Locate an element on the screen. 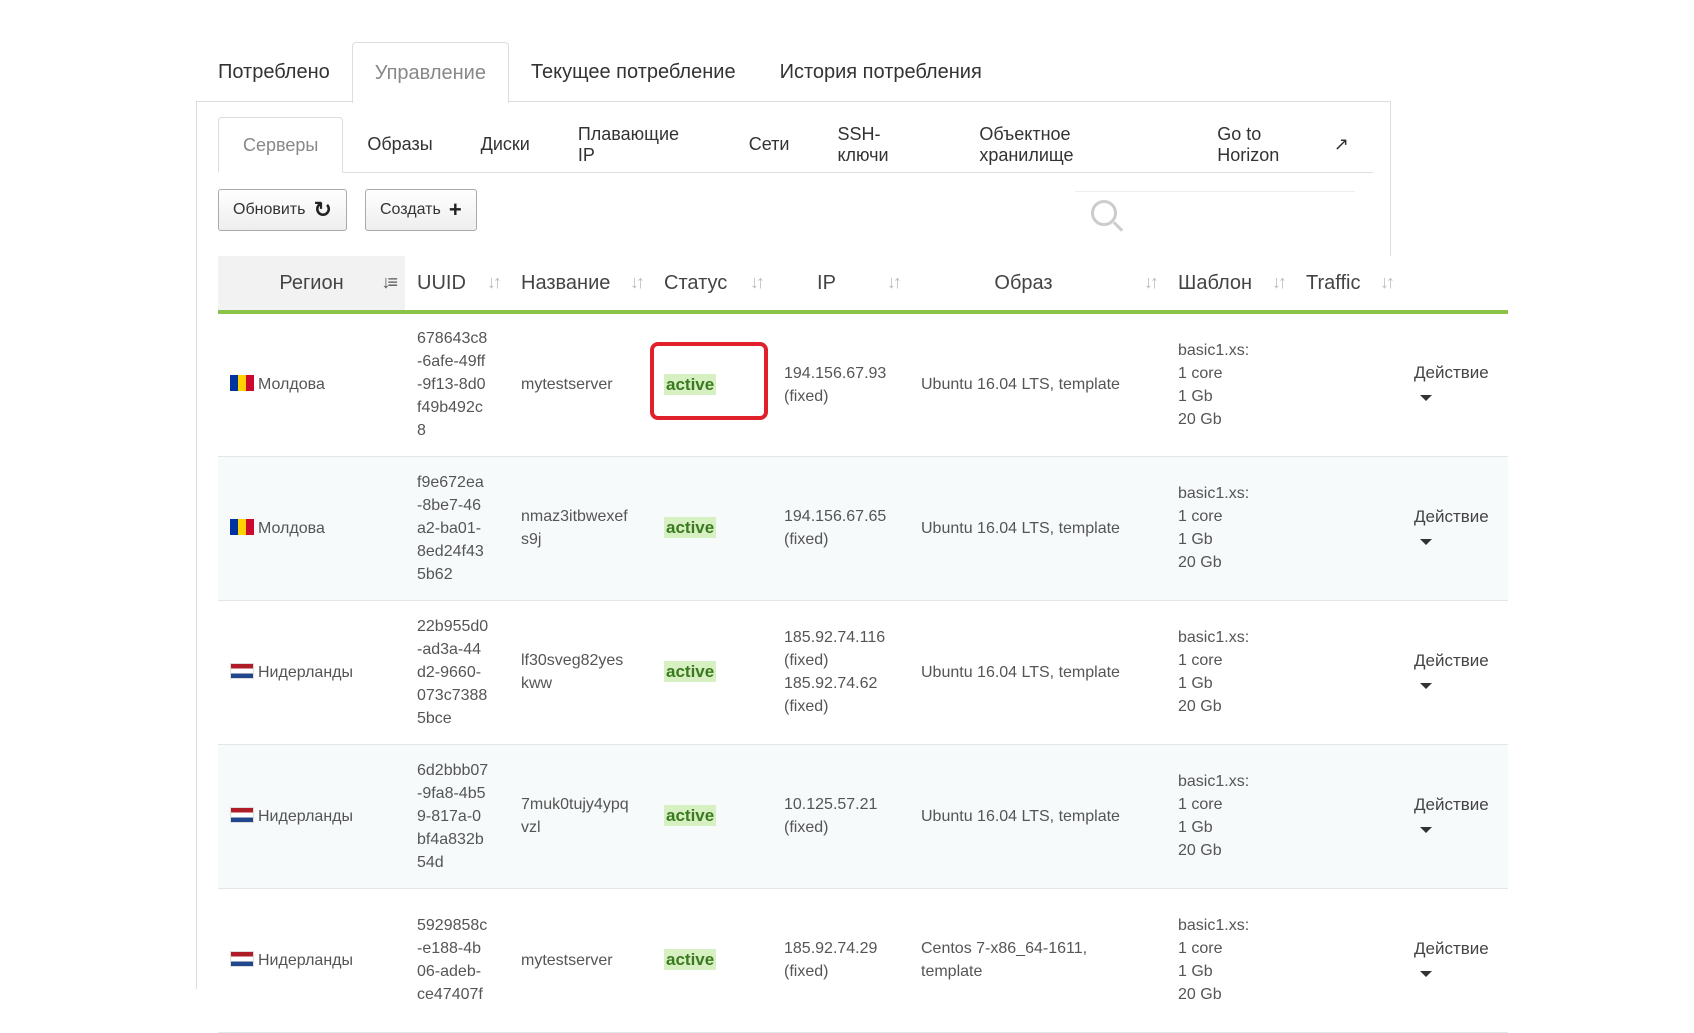  refresh-button-label: Обновить is located at coordinates (269, 209).